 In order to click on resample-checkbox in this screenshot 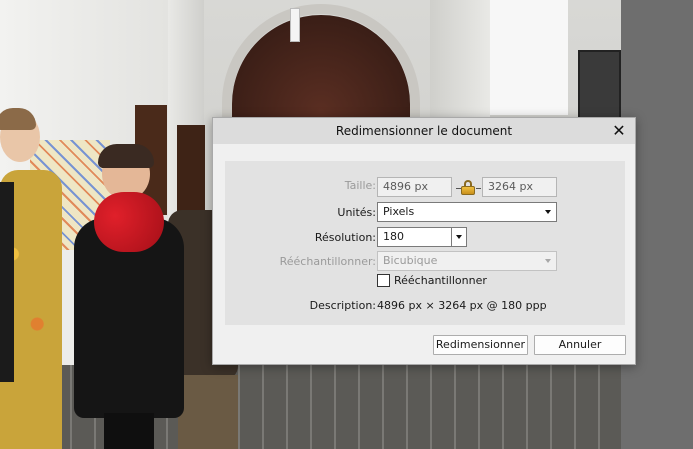, I will do `click(383, 280)`.